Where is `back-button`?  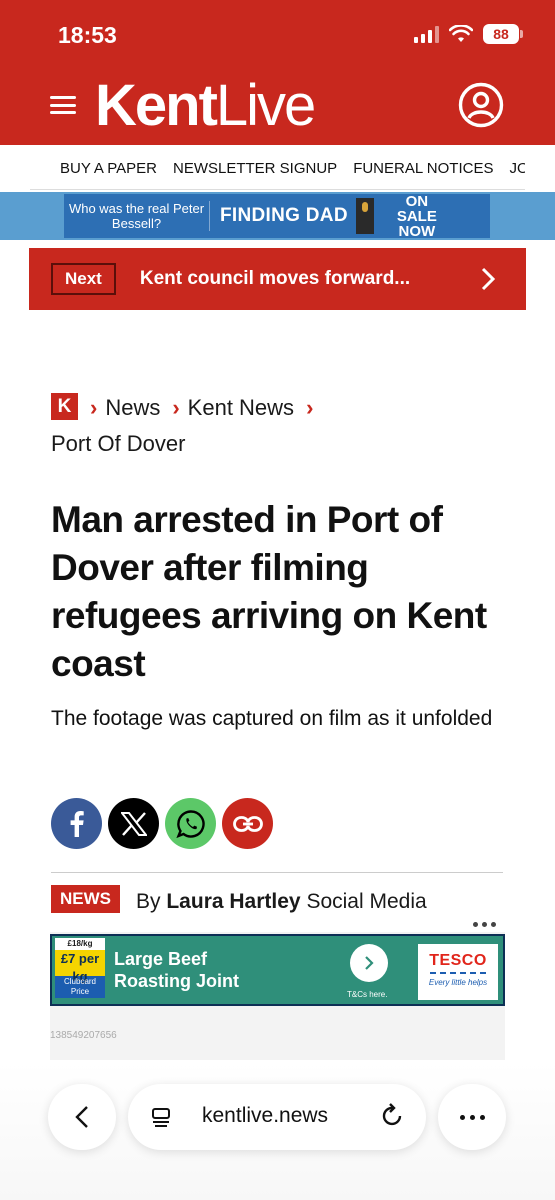 back-button is located at coordinates (82, 1117).